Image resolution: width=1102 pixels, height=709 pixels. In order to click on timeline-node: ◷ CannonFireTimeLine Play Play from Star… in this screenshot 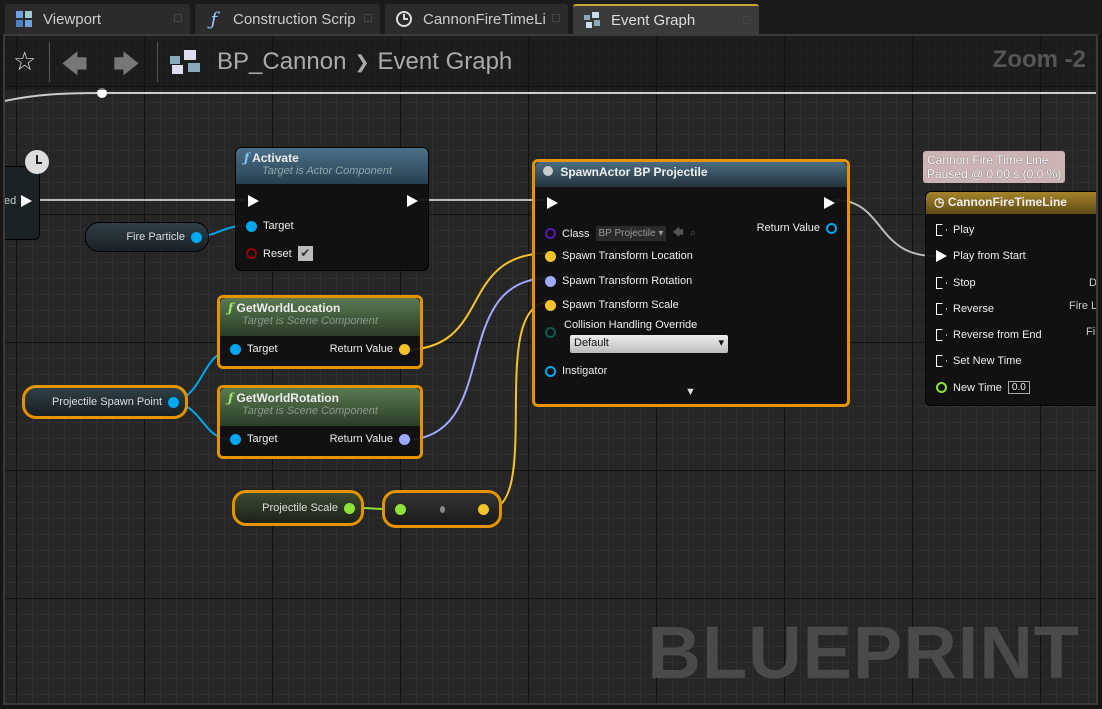, I will do `click(1011, 298)`.